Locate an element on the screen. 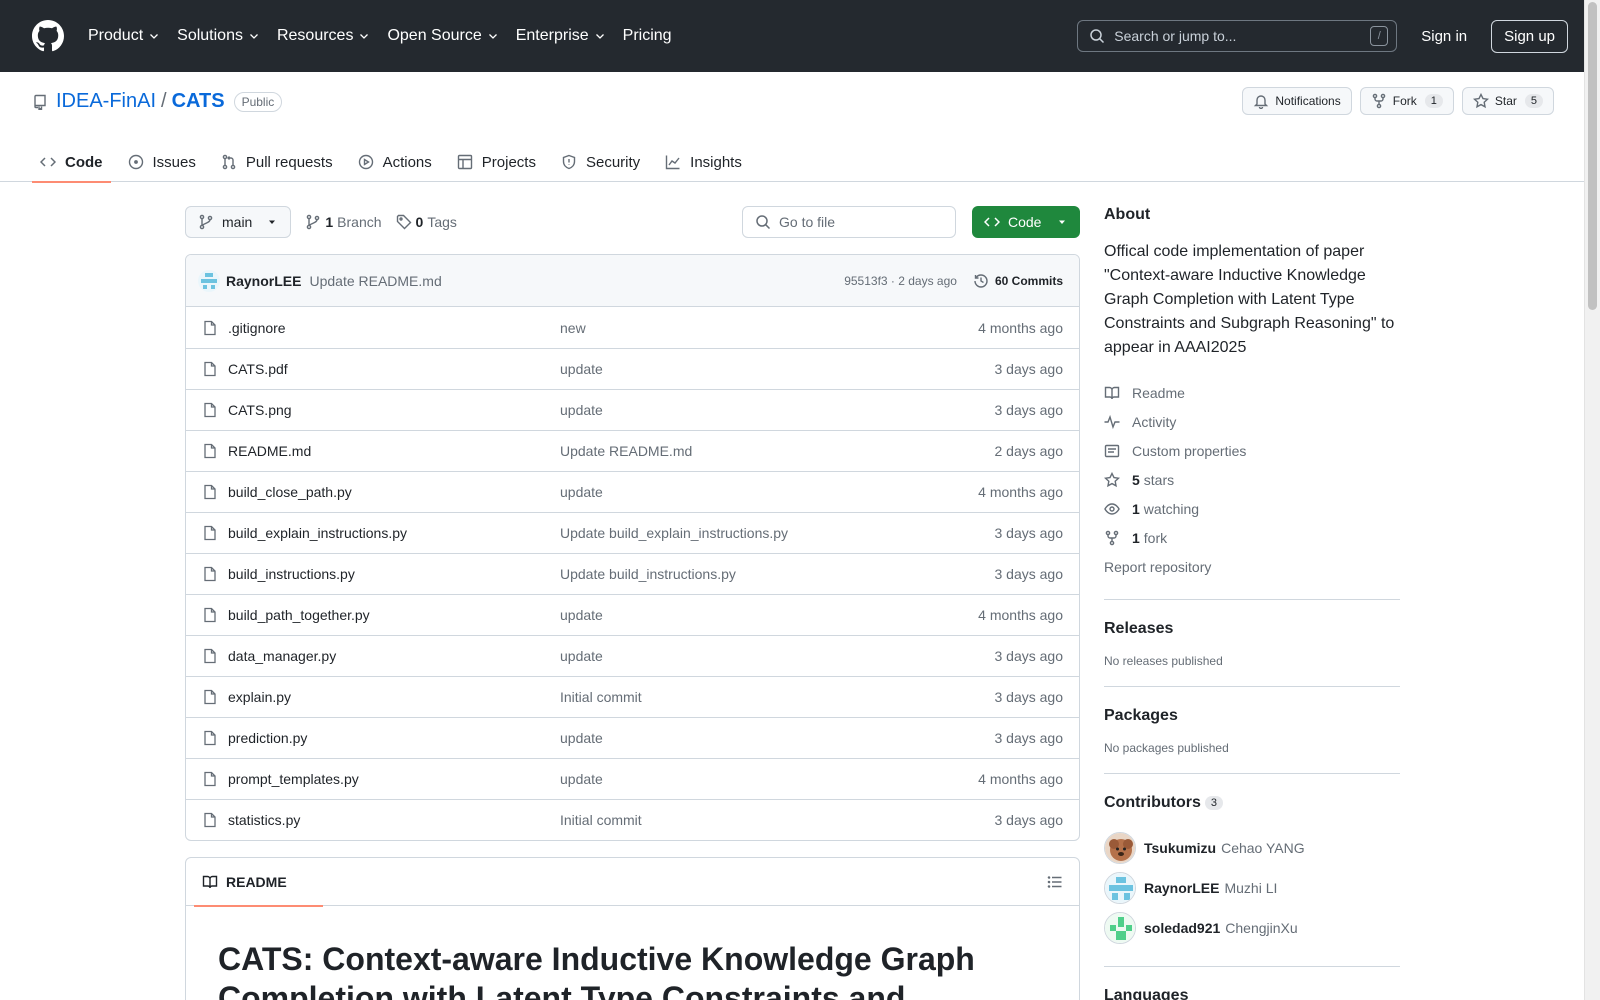 Image resolution: width=1600 pixels, height=1000 pixels. table-row: prompt_templates.py update 4 months ago is located at coordinates (632, 778).